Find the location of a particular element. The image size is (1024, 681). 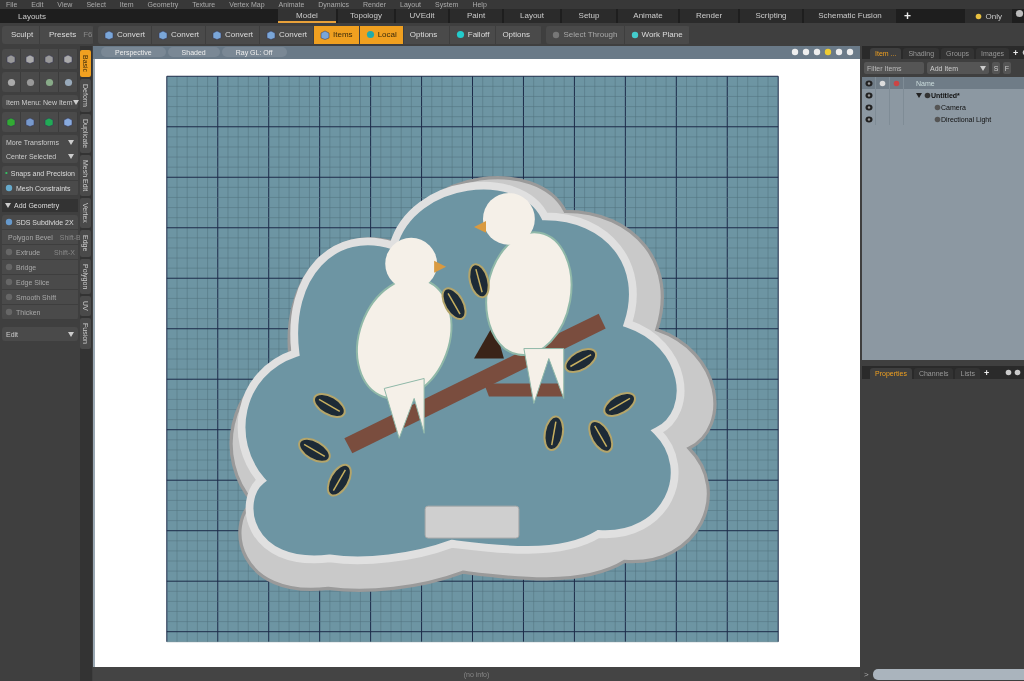

command-prompt: > is located at coordinates (866, 674).